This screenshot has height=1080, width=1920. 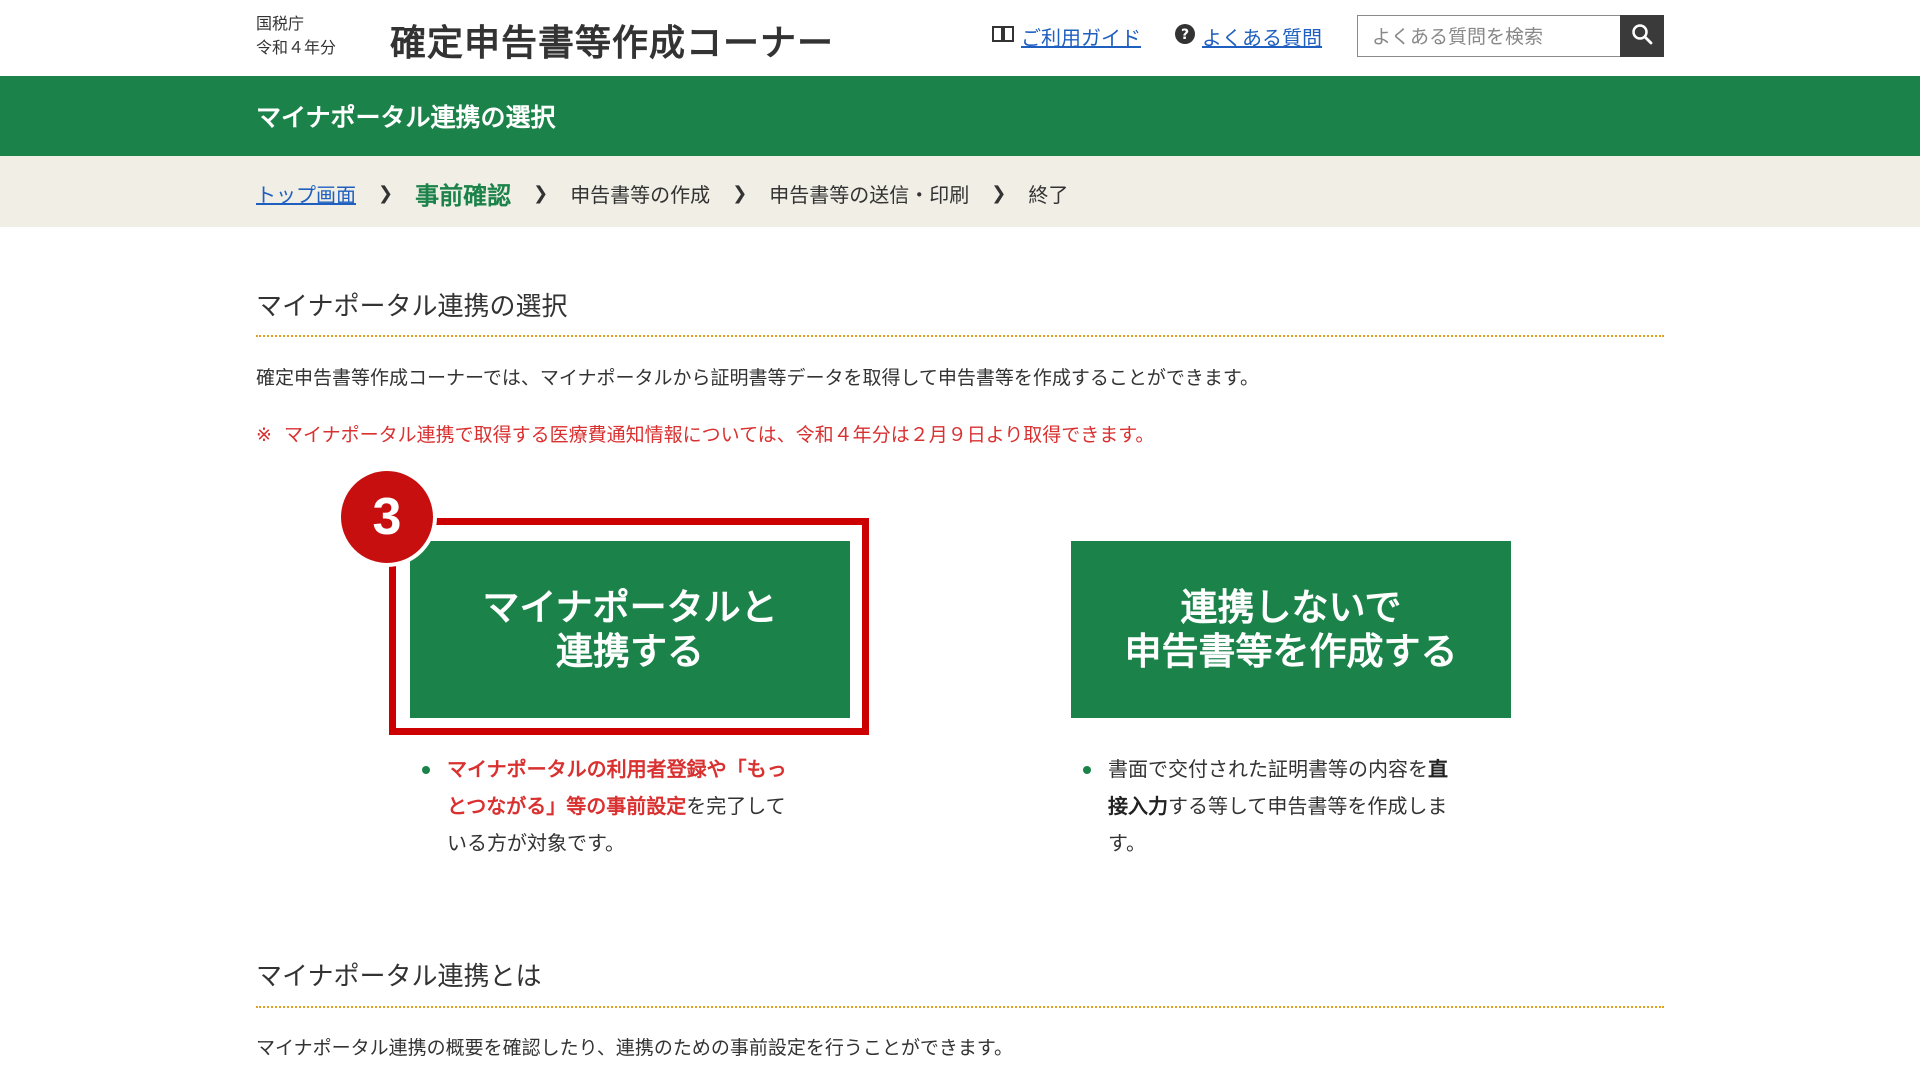 I want to click on book-icon, so click(x=1003, y=36).